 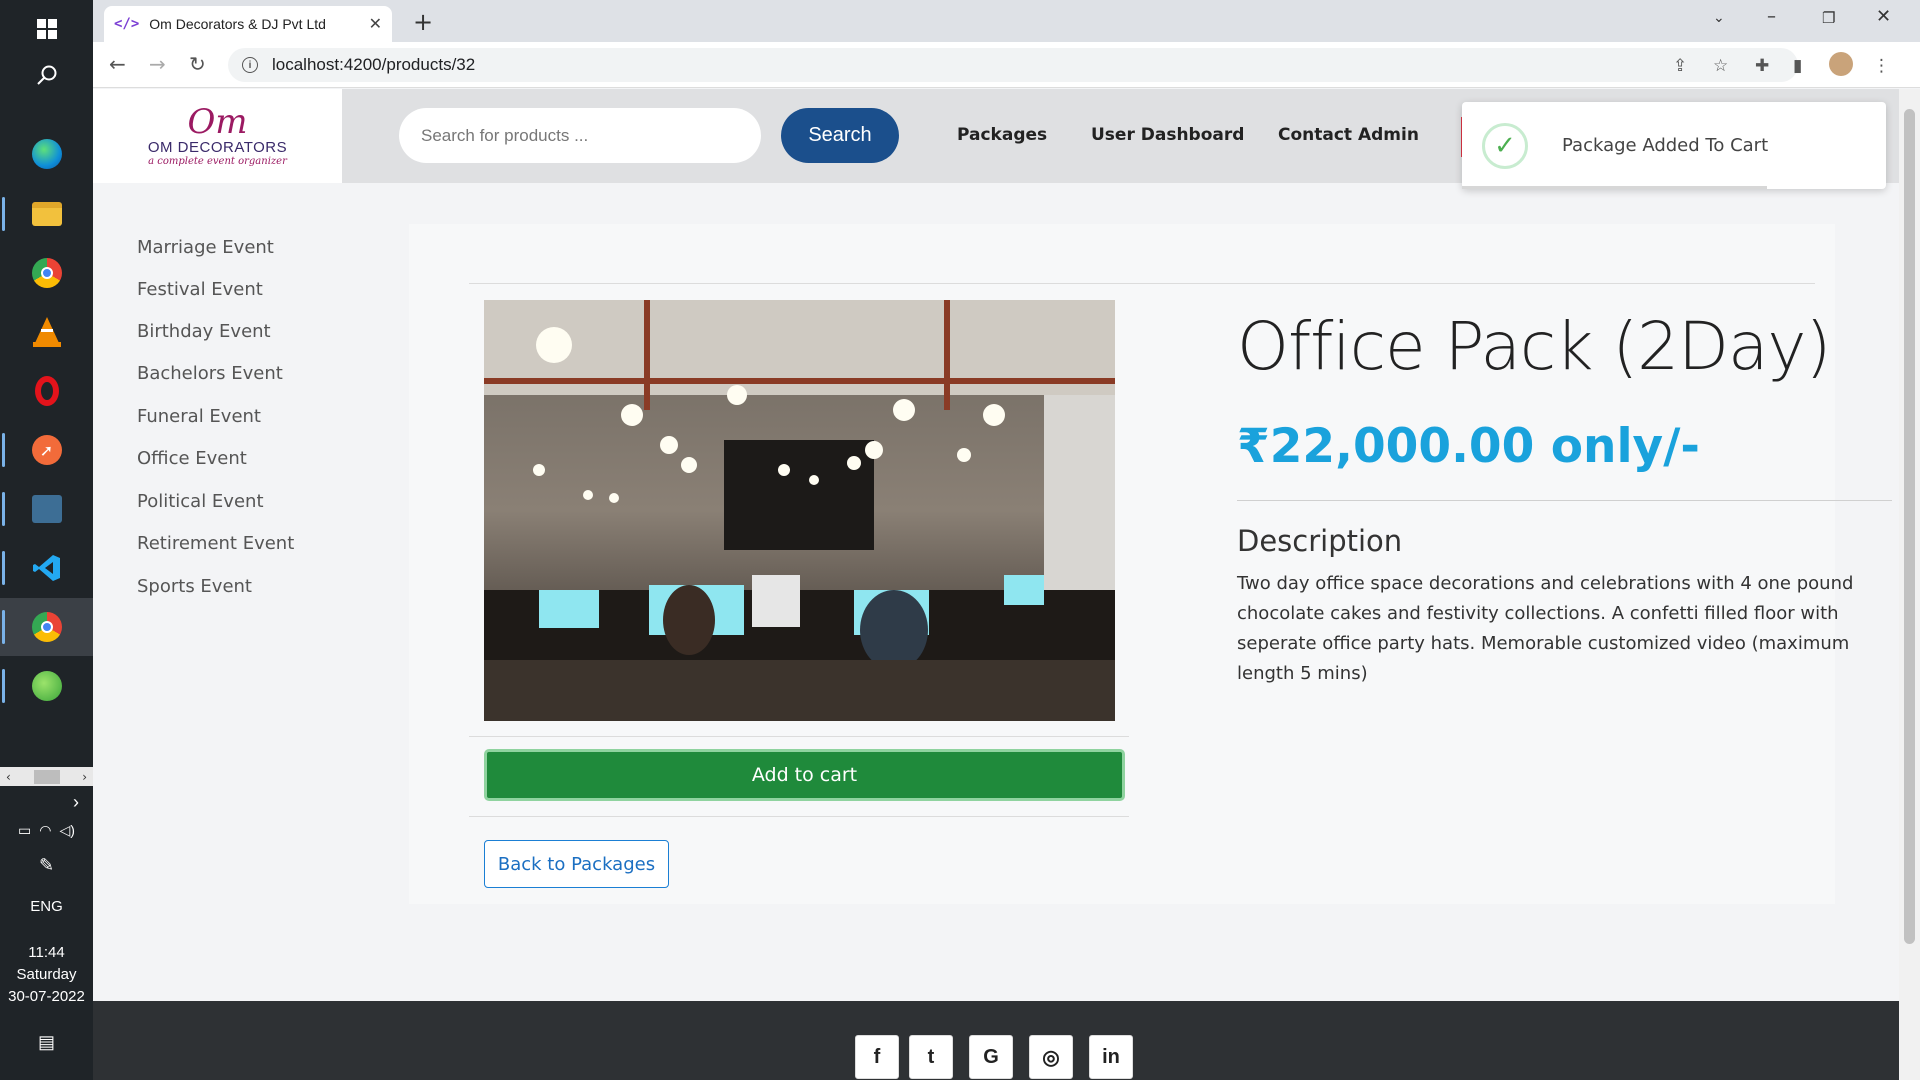 I want to click on notification-icon: ▤, so click(x=46, y=1042).